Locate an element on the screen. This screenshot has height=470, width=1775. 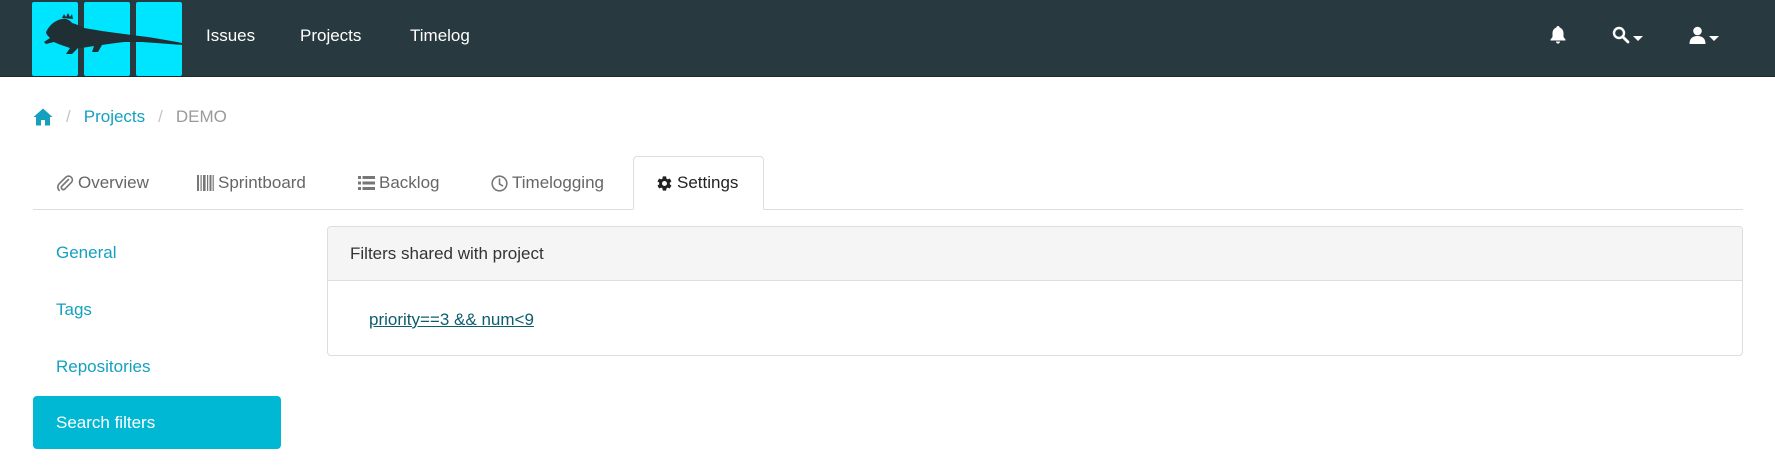
user-icon is located at coordinates (1697, 35).